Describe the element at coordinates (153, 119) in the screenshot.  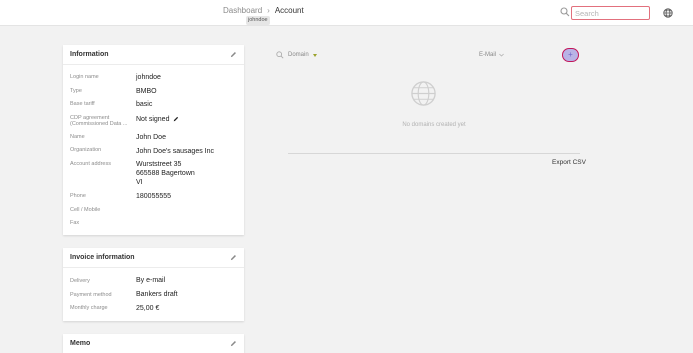
I see `cdp-value-text: Not signed` at that location.